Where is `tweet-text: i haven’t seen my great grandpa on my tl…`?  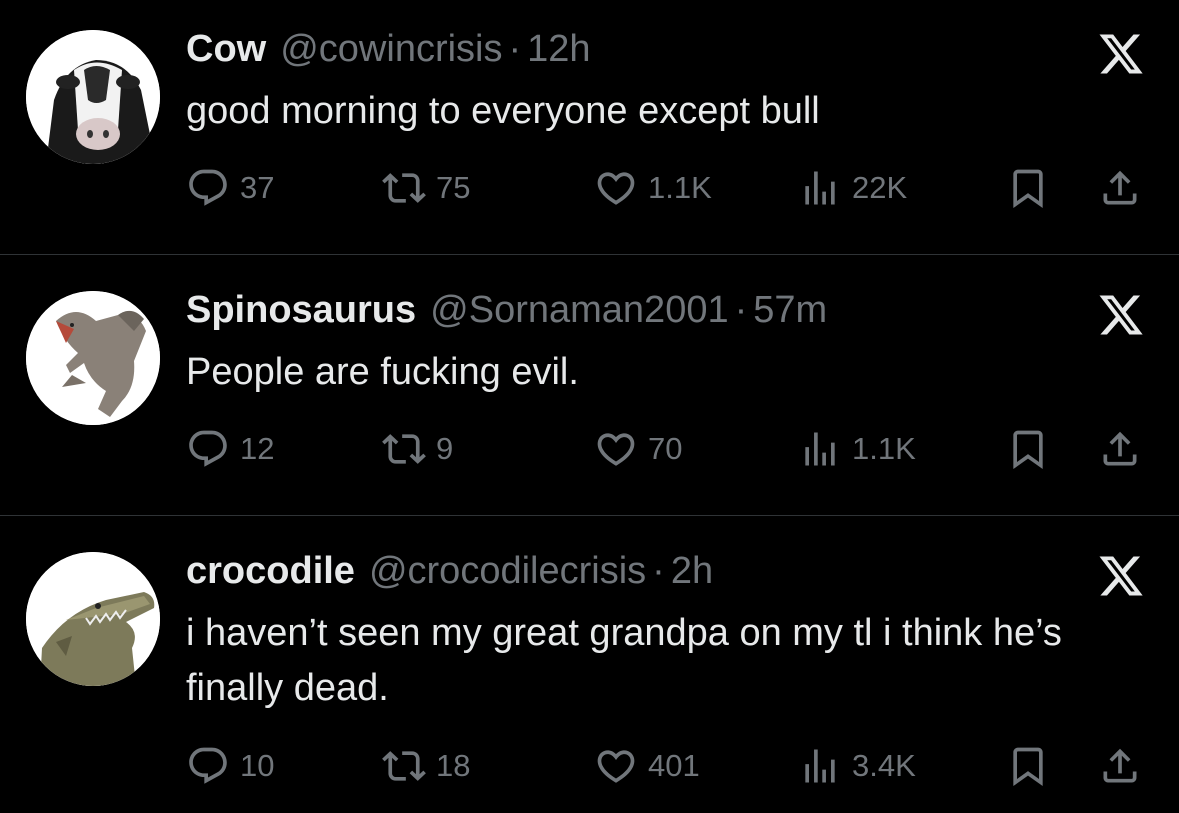
tweet-text: i haven’t seen my great grandpa on my tl… is located at coordinates (624, 660).